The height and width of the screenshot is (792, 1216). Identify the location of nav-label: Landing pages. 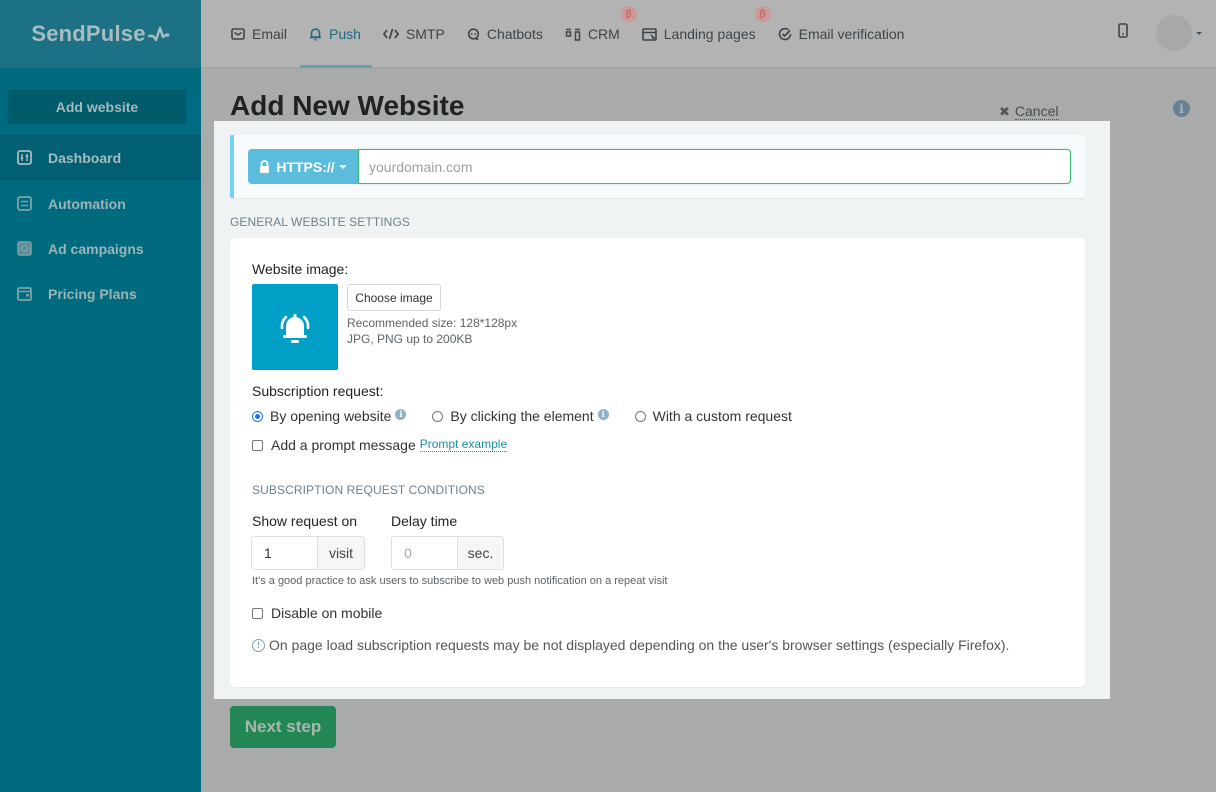
(709, 34).